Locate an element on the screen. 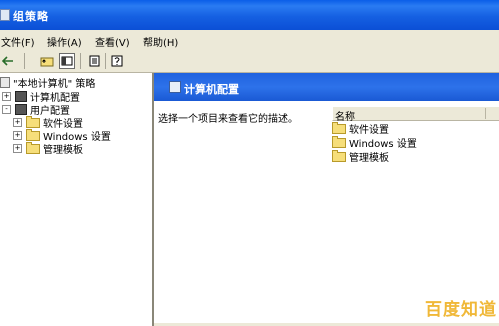 The width and height of the screenshot is (499, 326). list-item: 管理模板 is located at coordinates (360, 156).